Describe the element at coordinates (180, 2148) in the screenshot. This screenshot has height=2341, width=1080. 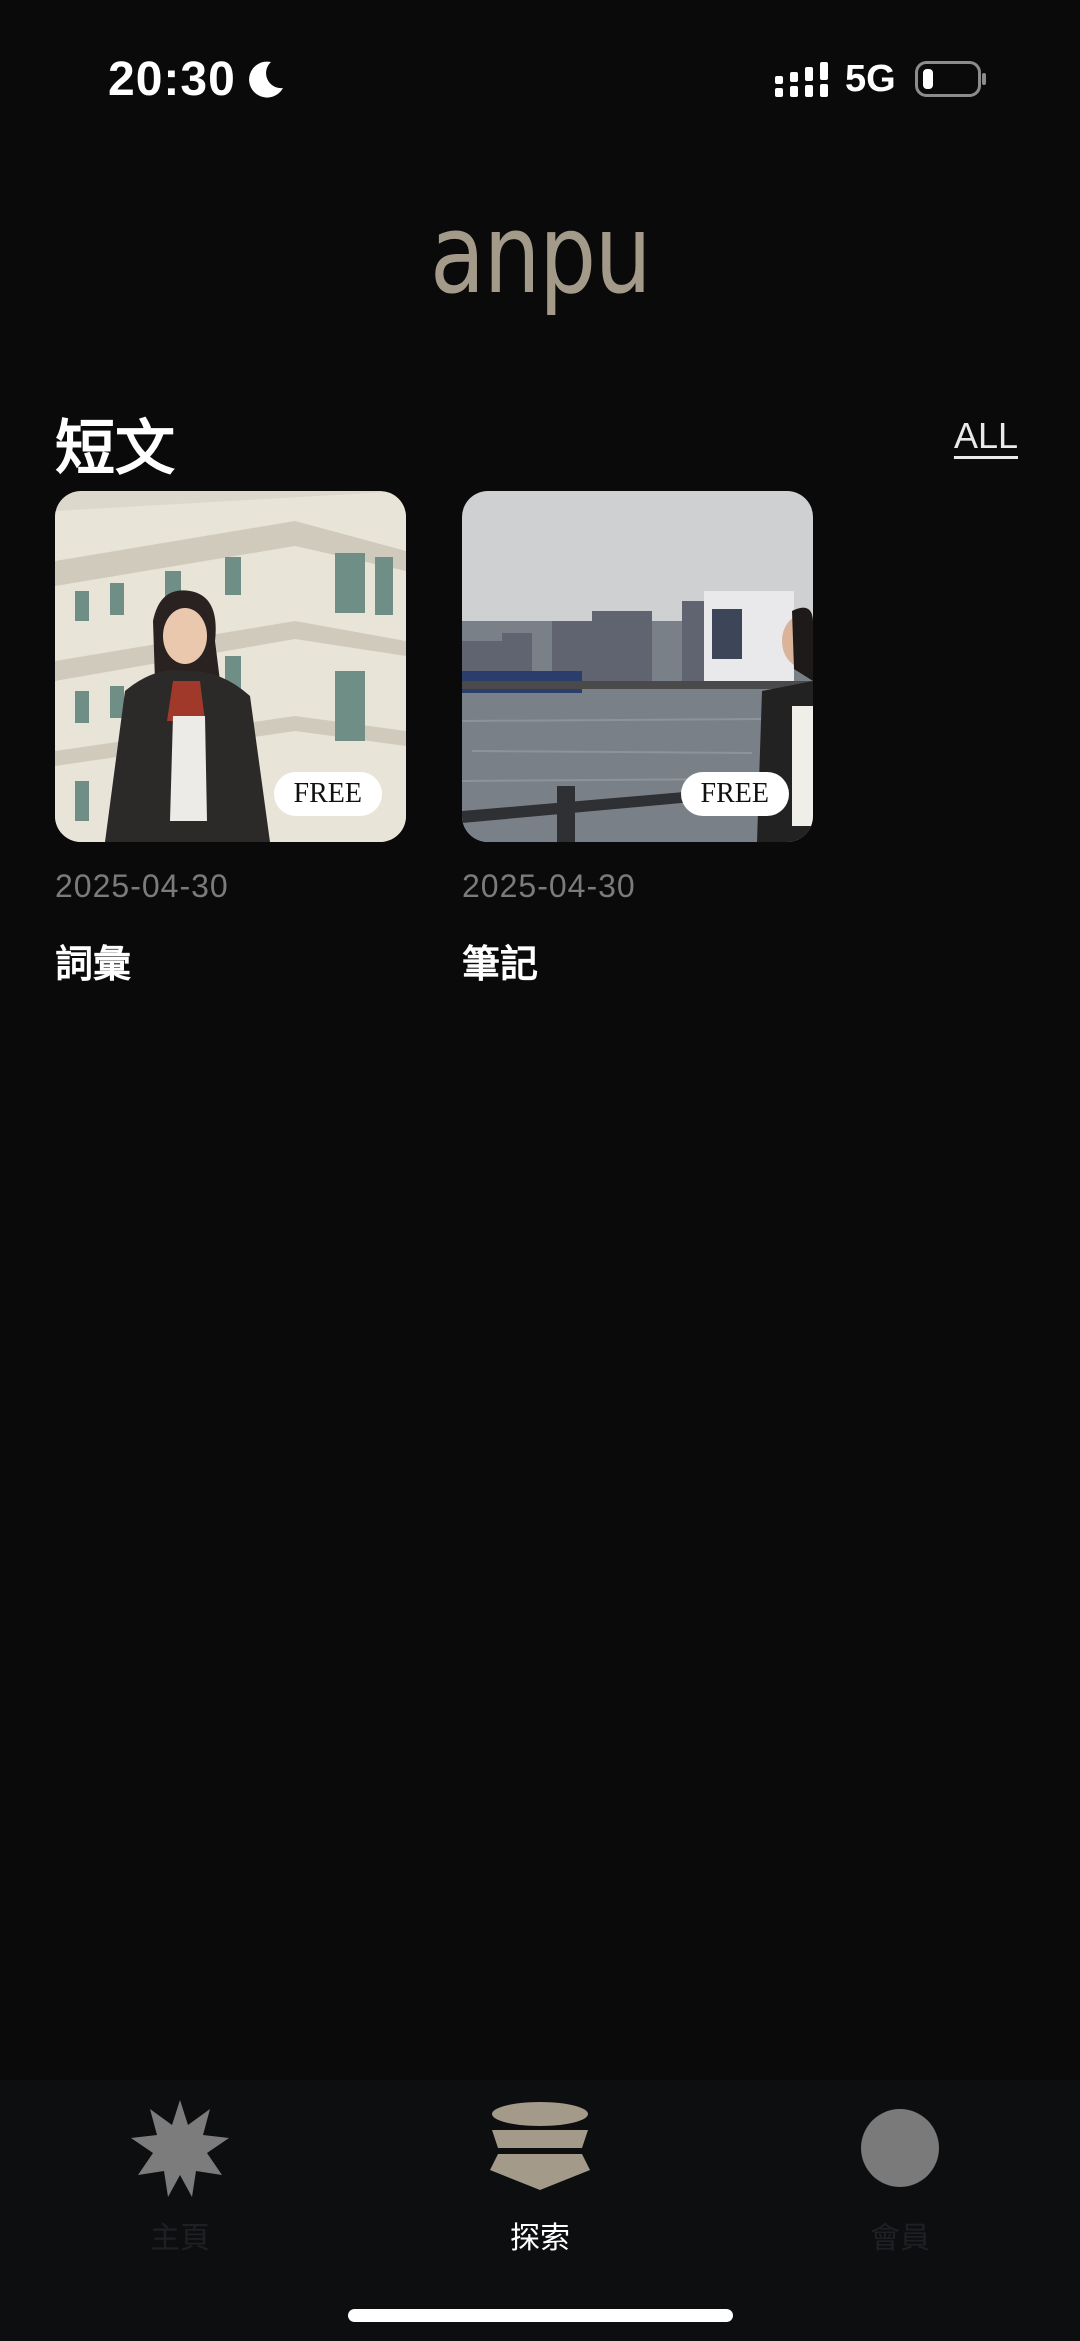
I see `starburst-icon` at that location.